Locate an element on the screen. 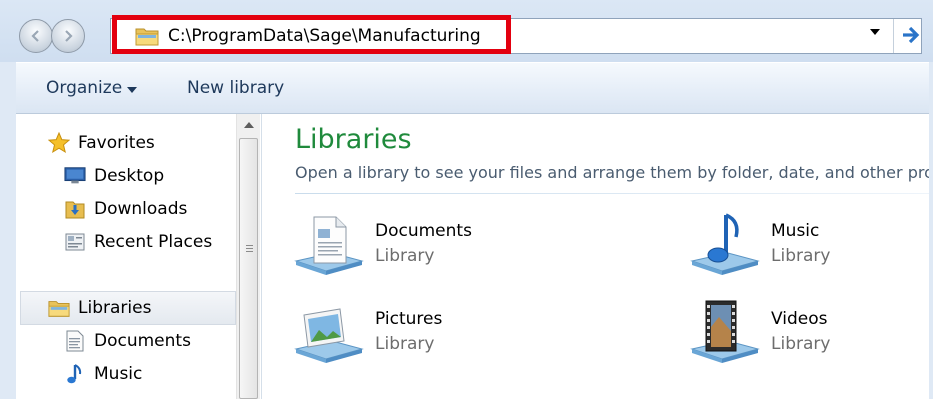 Image resolution: width=933 pixels, height=399 pixels. library-name: Music is located at coordinates (795, 231).